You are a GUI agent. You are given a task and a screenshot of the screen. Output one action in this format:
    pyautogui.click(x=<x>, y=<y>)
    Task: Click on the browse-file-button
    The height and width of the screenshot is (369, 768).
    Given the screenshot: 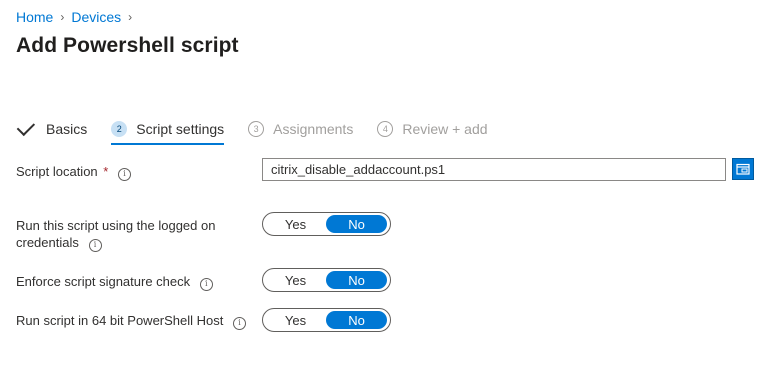 What is the action you would take?
    pyautogui.click(x=743, y=169)
    